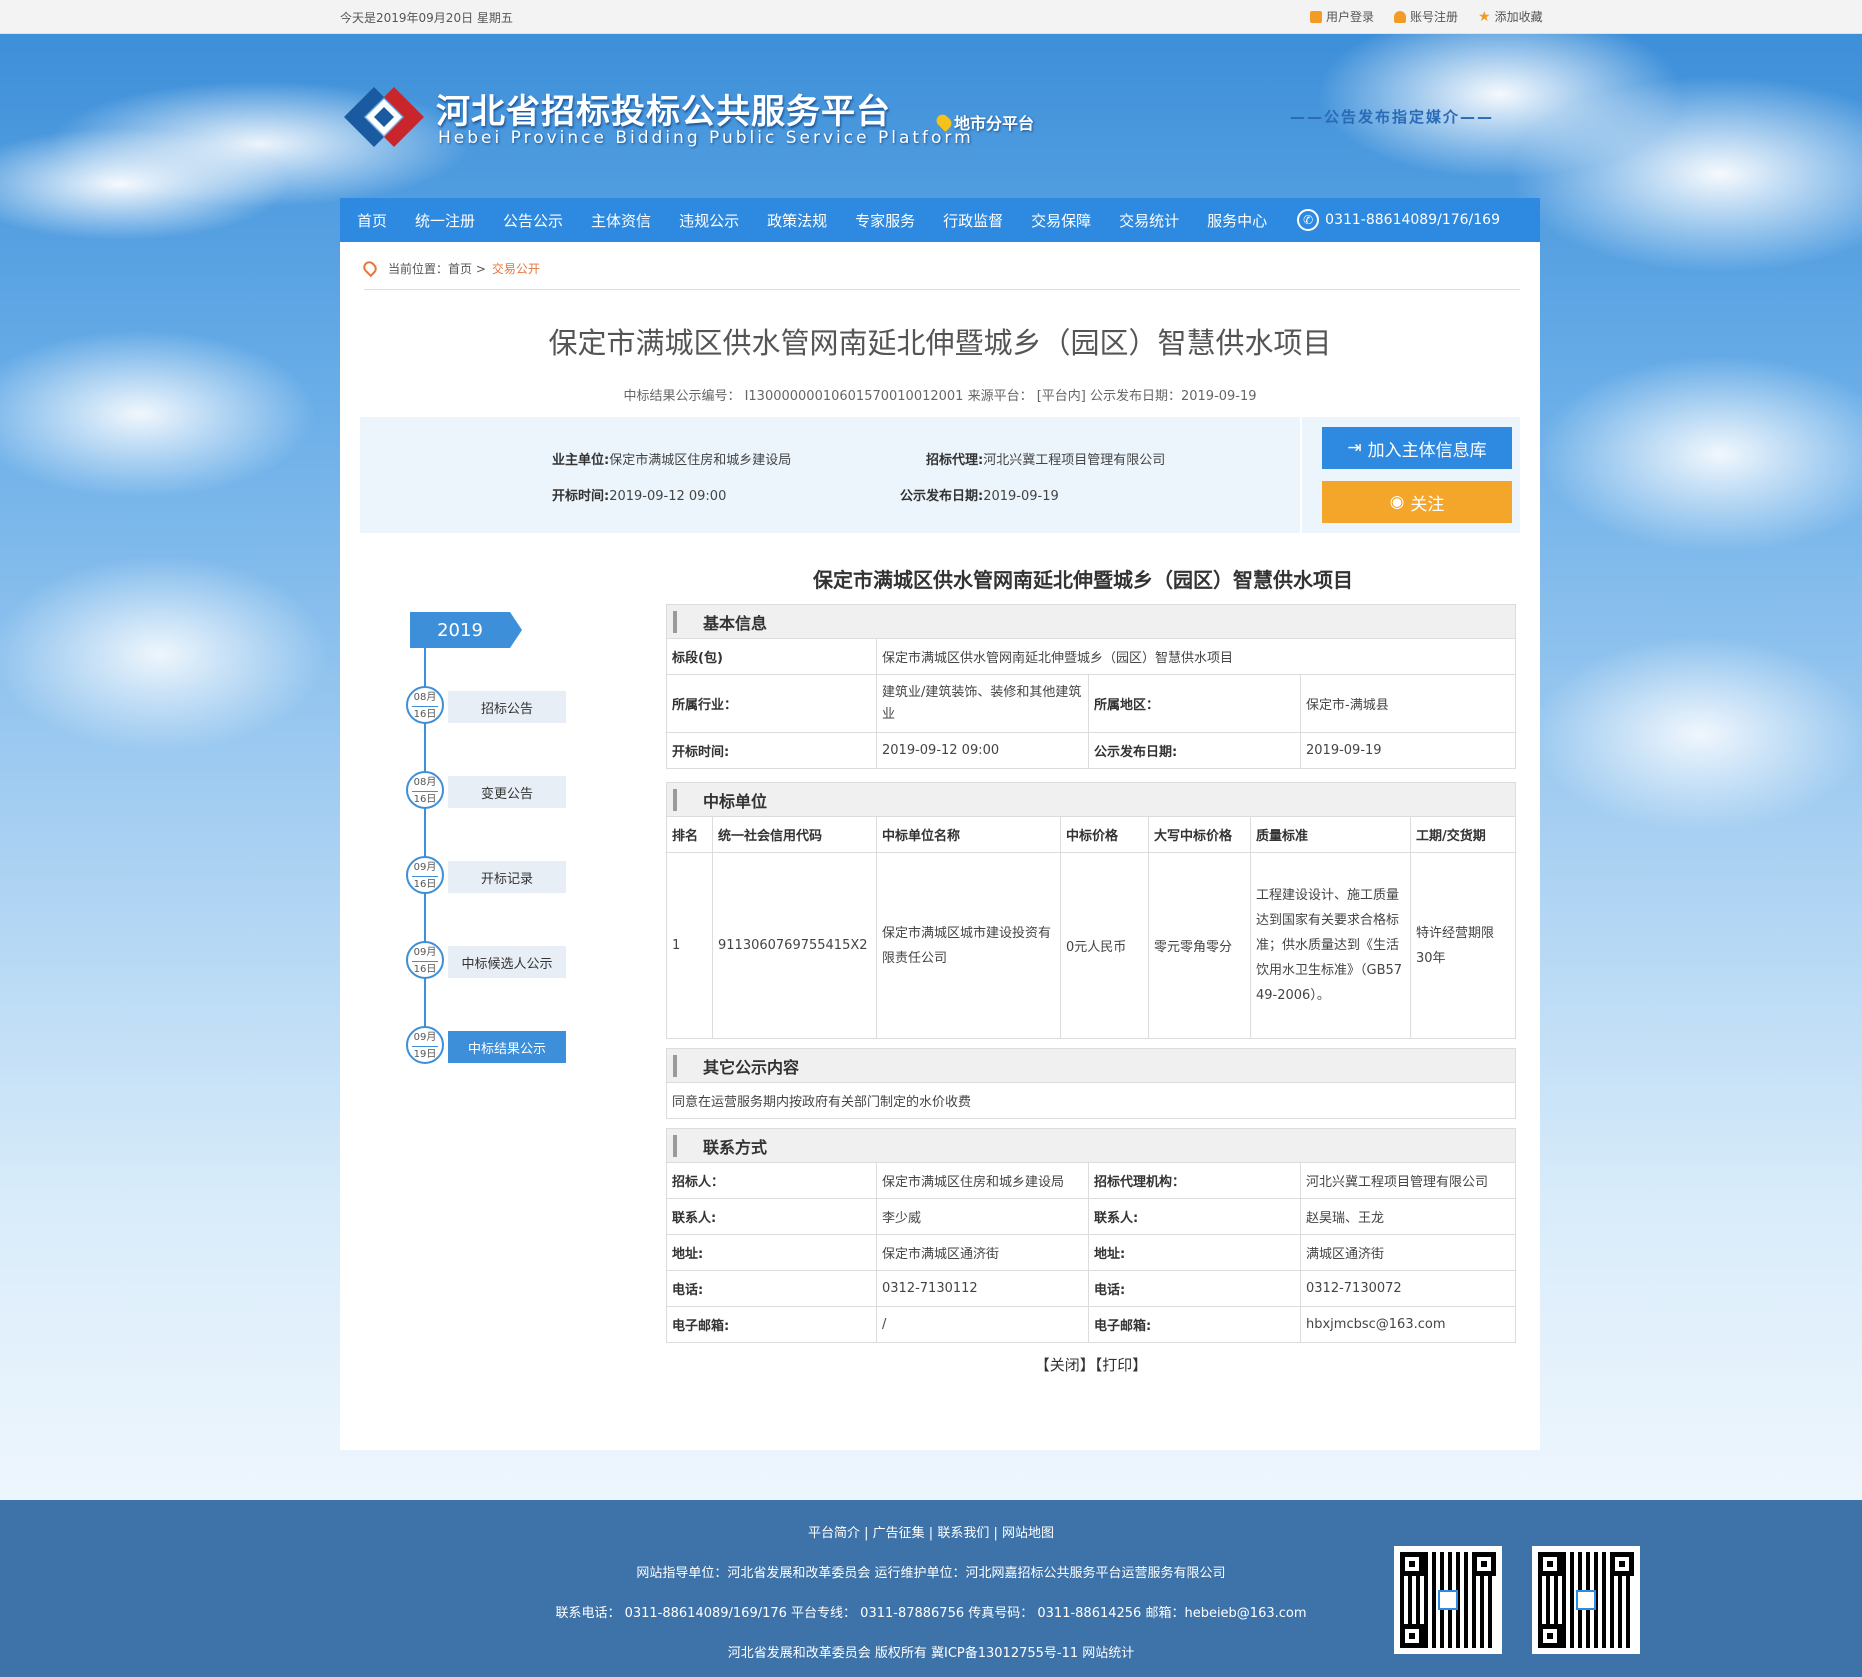 The image size is (1862, 1677). I want to click on user-icon, so click(1400, 16).